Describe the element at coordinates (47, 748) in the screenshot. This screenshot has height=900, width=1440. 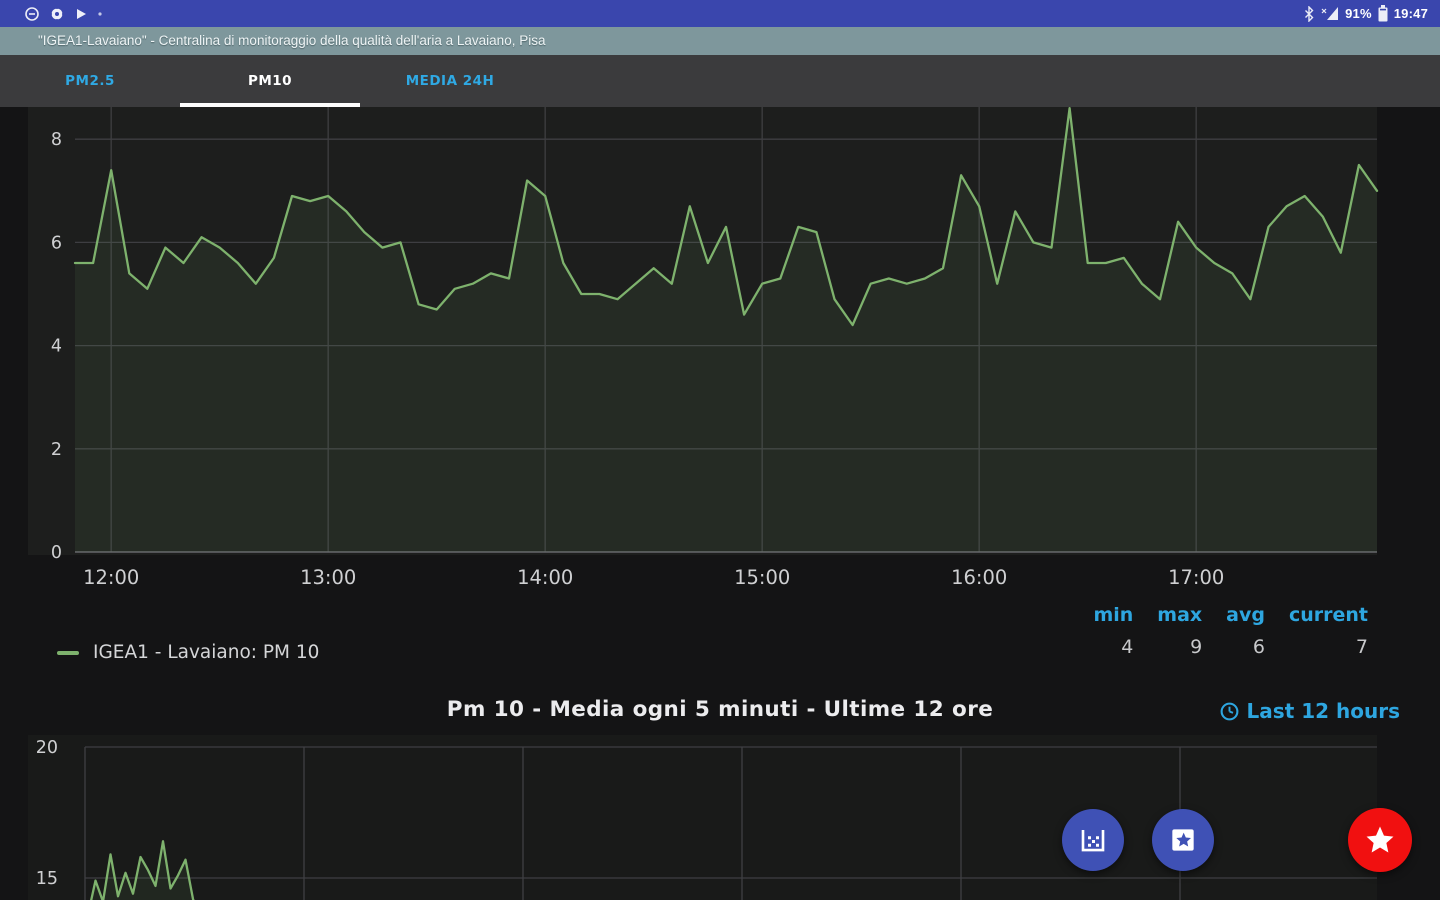
I see `svg-text: 20` at that location.